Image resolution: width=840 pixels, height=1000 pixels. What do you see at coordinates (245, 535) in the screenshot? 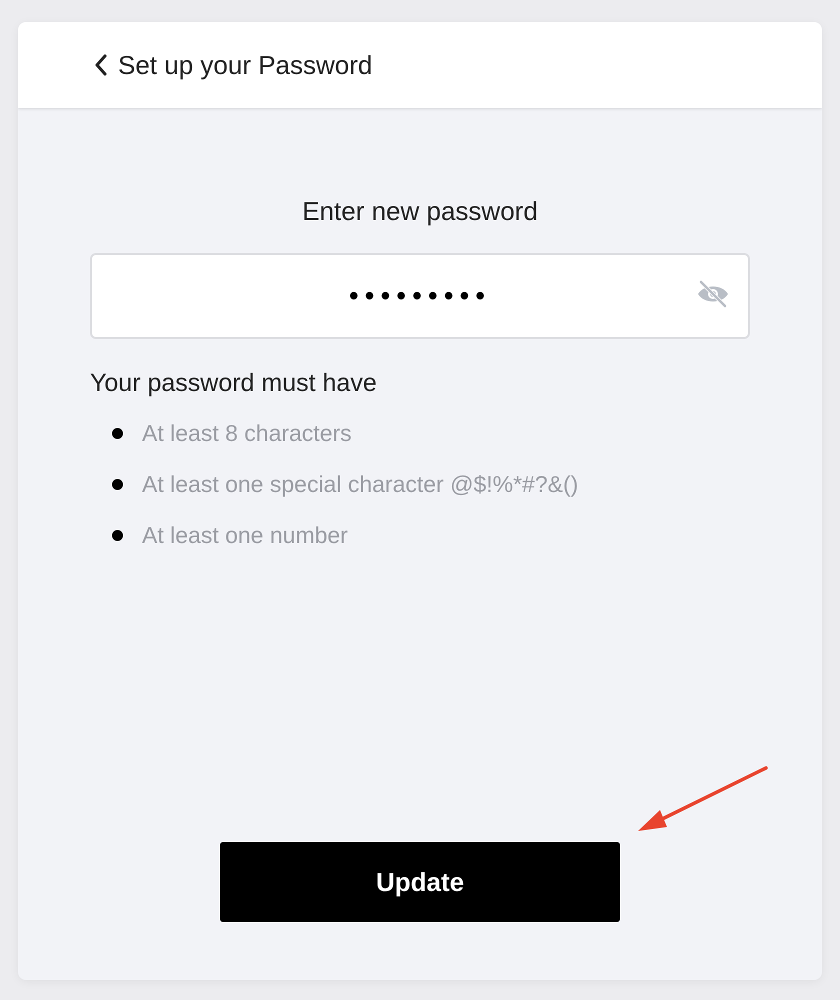
I see `rule-text: At least one number` at bounding box center [245, 535].